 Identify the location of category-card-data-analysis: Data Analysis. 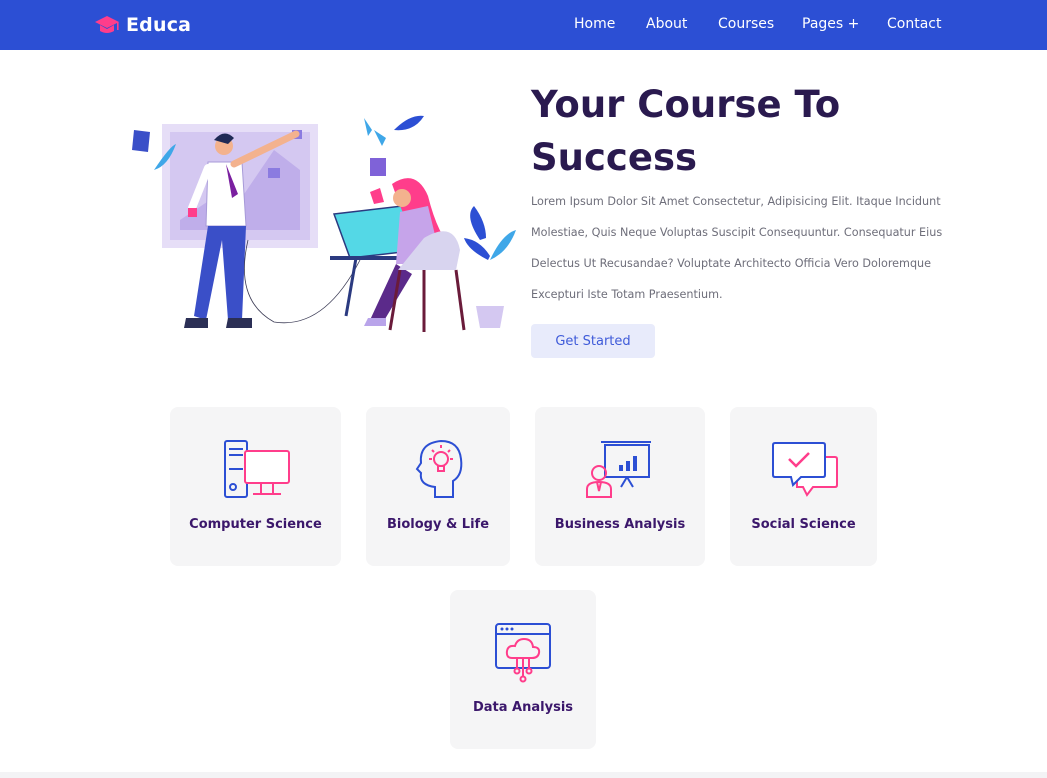
(523, 669).